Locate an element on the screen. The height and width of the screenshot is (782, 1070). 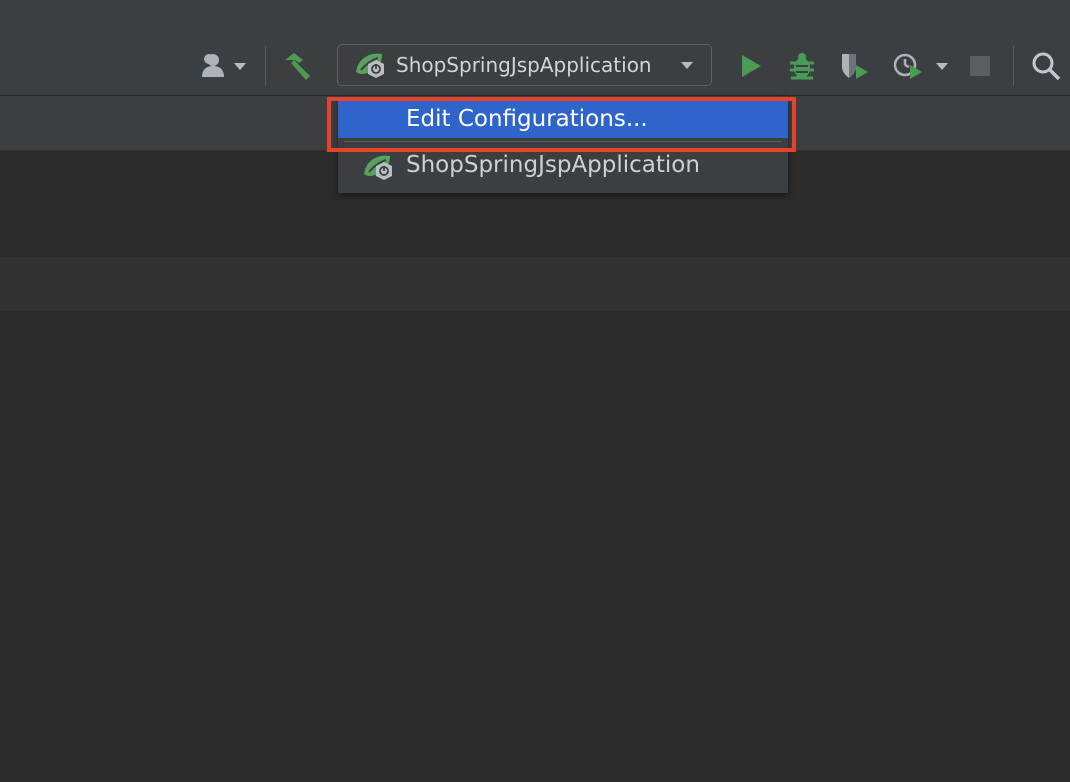
build-button is located at coordinates (297, 66).